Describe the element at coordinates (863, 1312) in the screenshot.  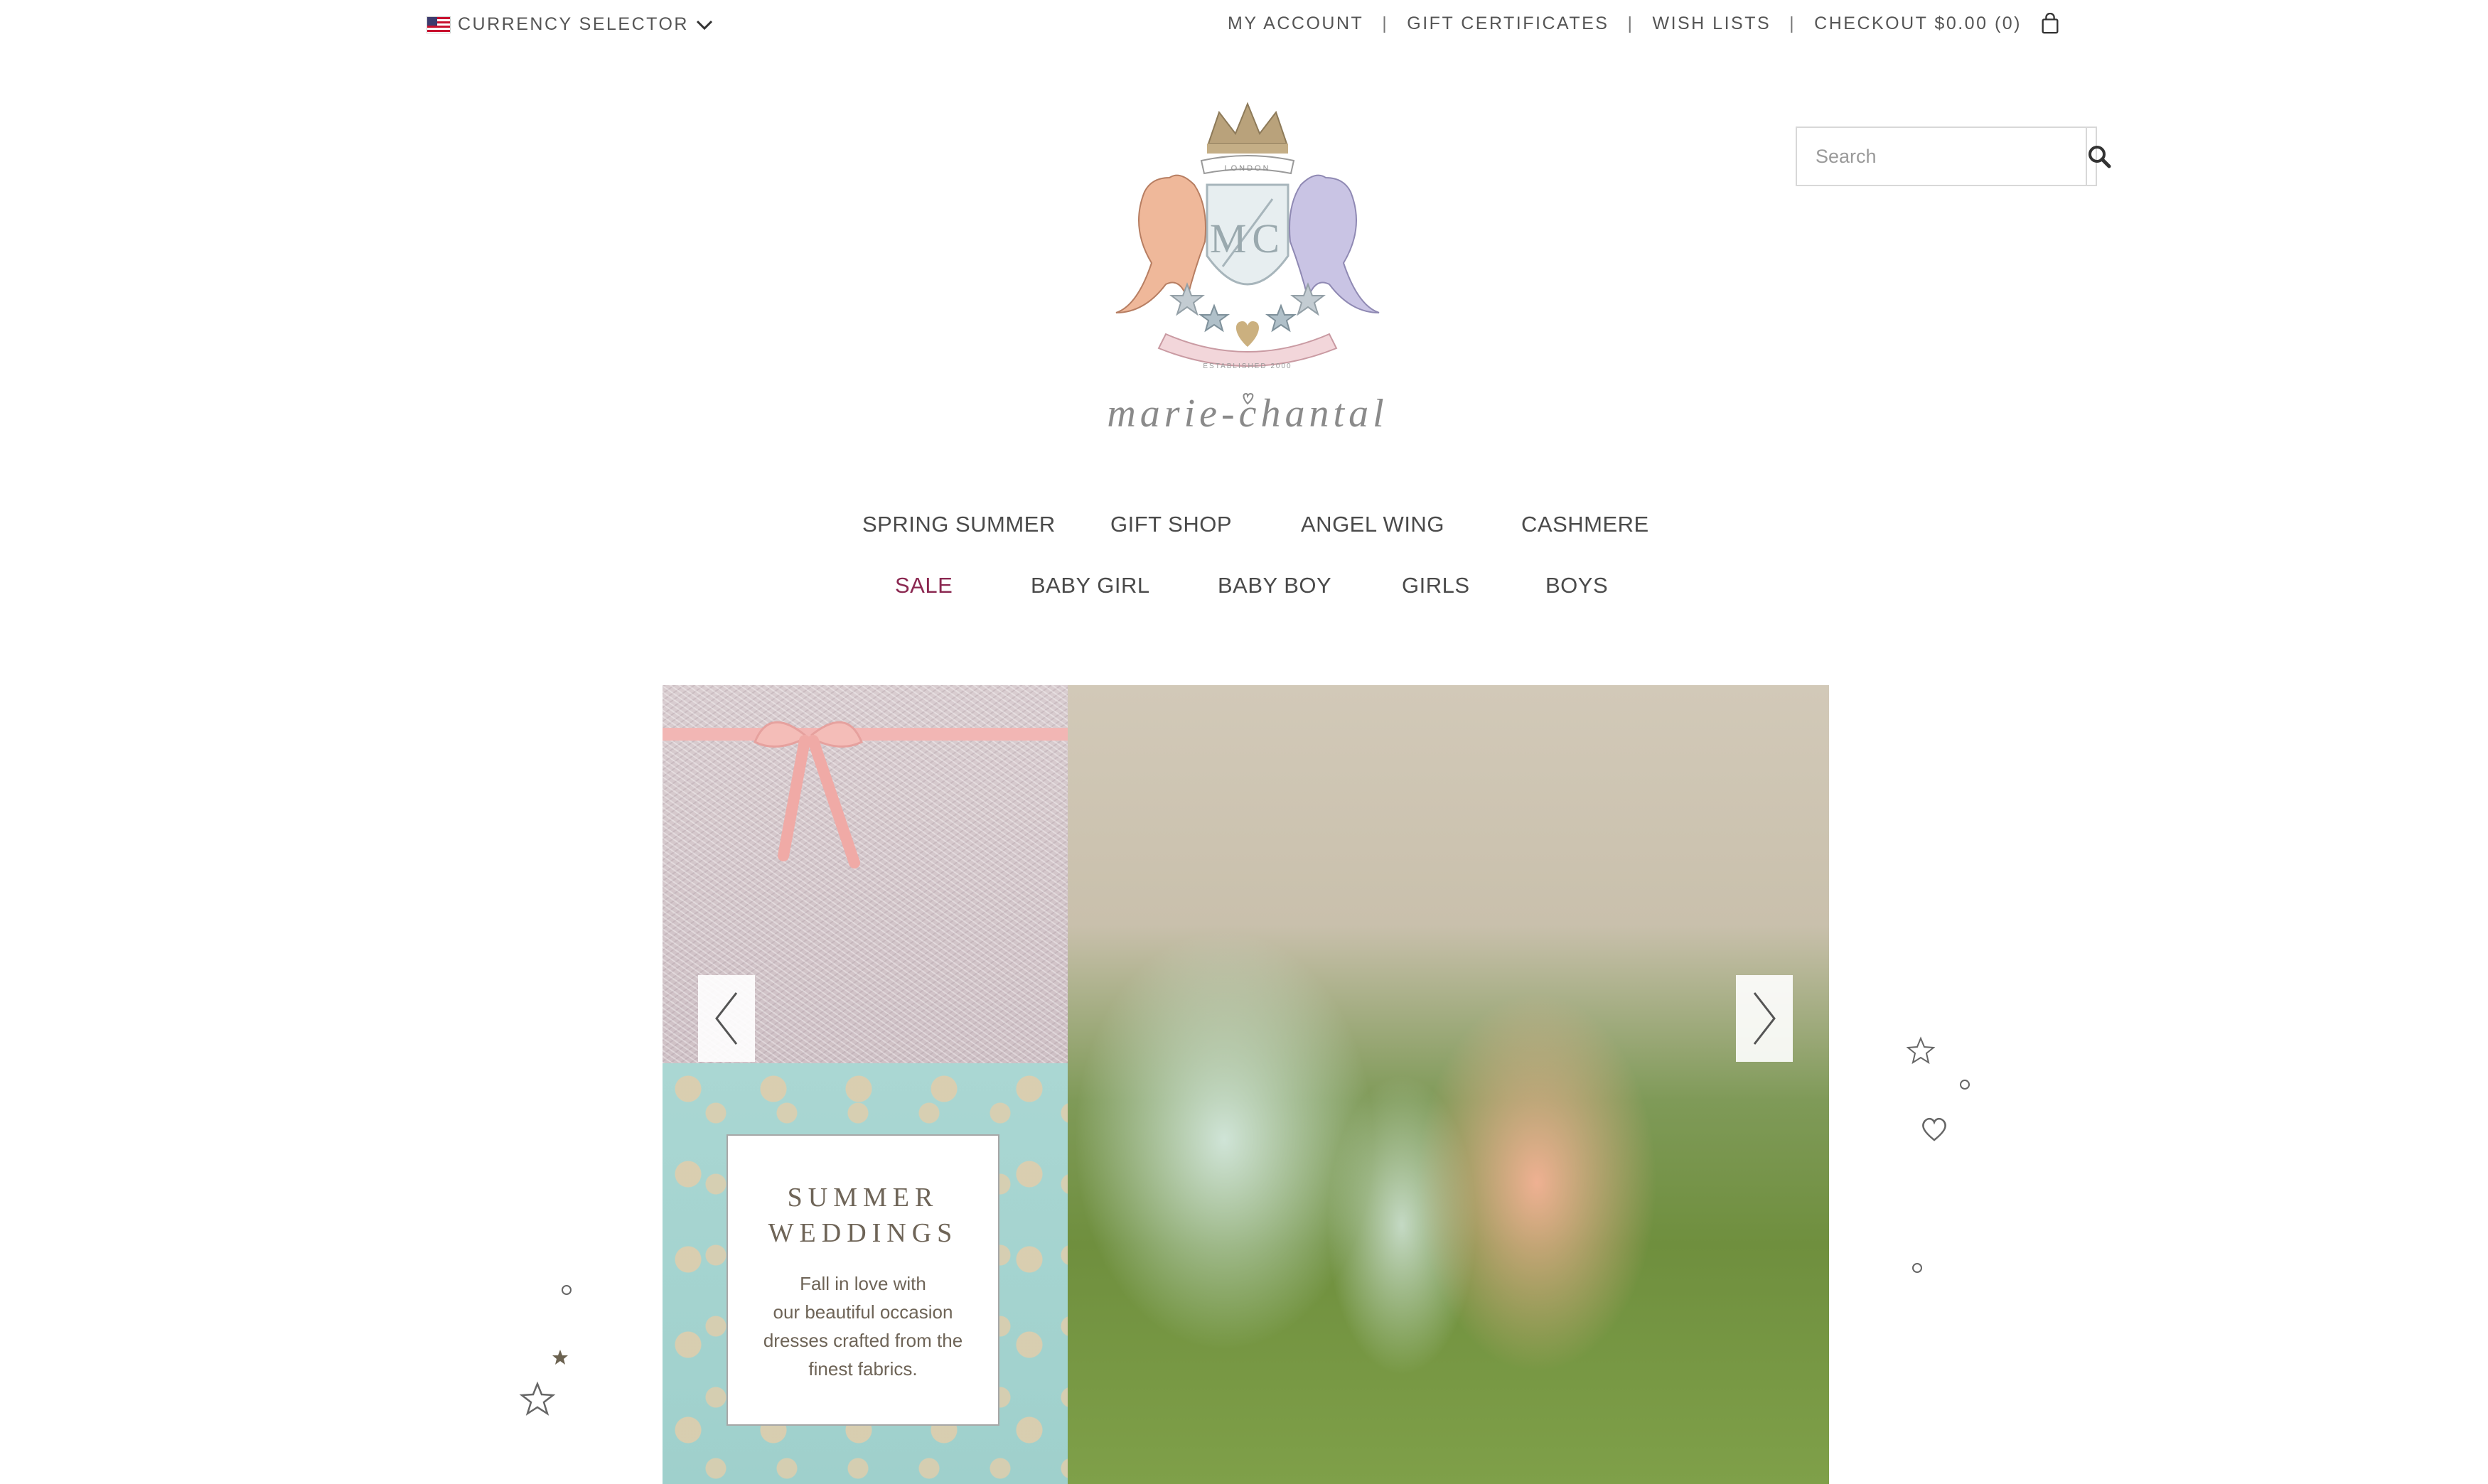
I see `promo-body-line: our beautiful occasion` at that location.